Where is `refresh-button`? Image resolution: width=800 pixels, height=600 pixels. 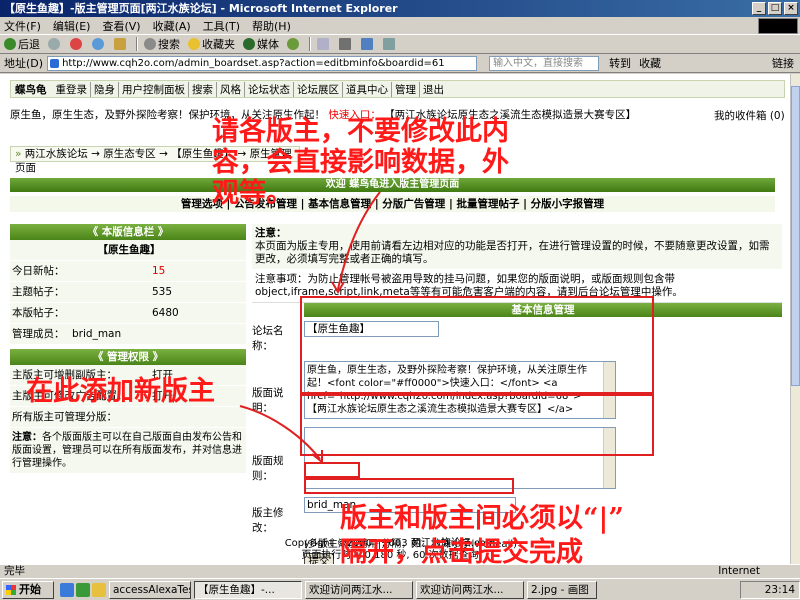
refresh-button is located at coordinates (99, 44).